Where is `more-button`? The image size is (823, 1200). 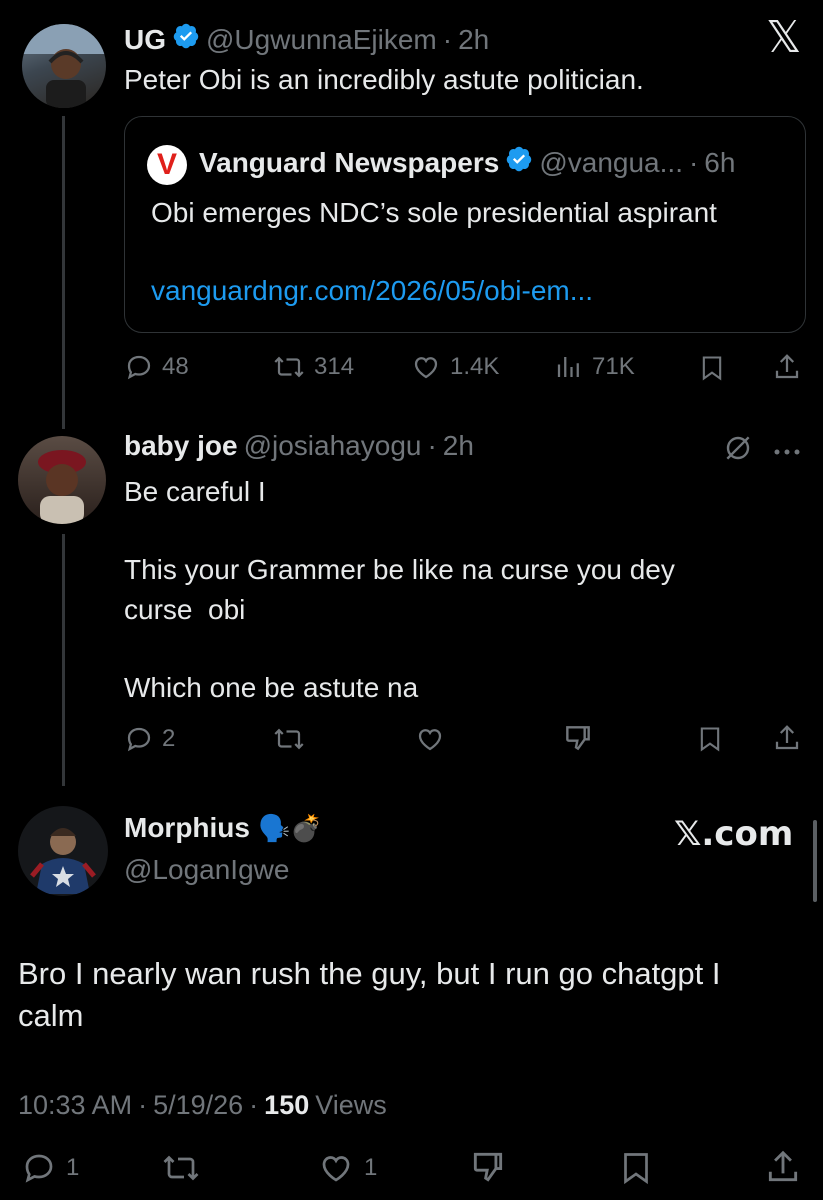 more-button is located at coordinates (787, 453).